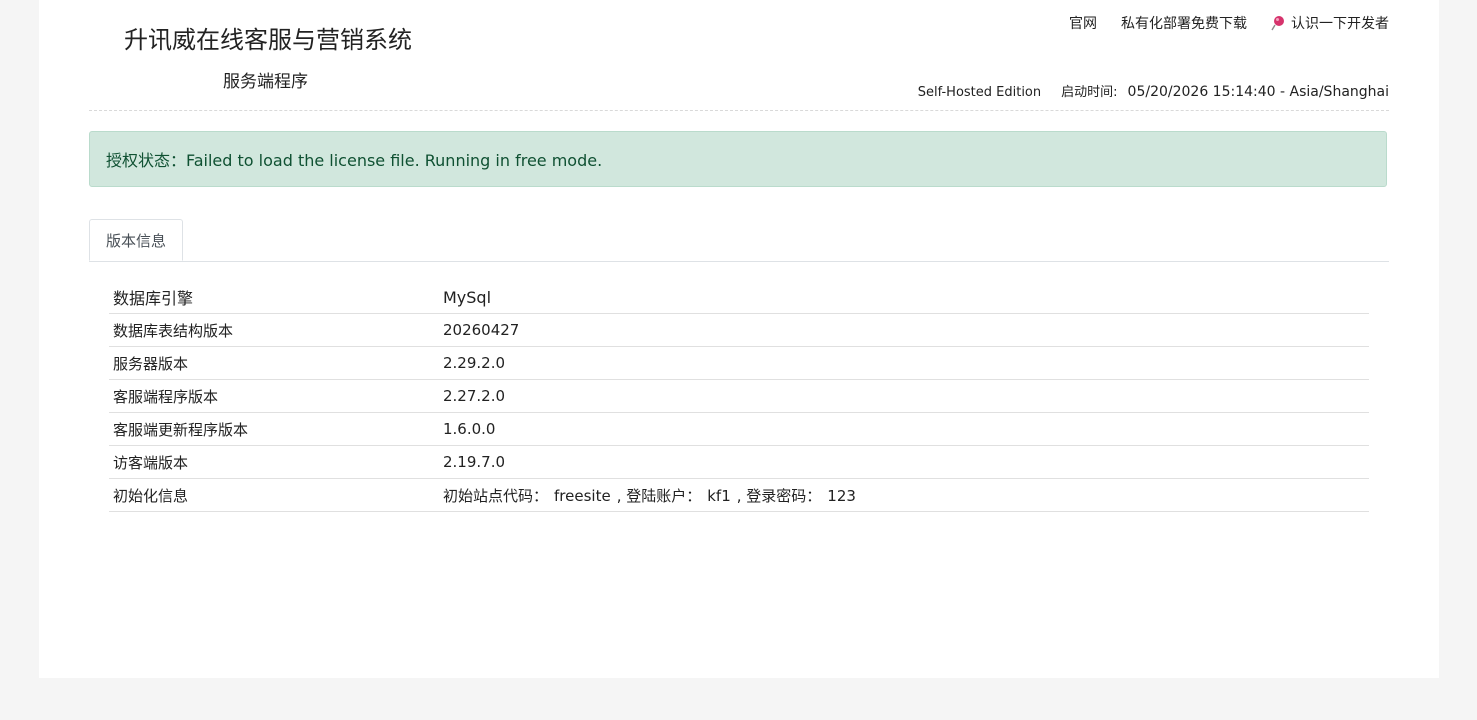 This screenshot has height=720, width=1477. I want to click on meet-developer-label: 认识一下开发者, so click(1340, 24).